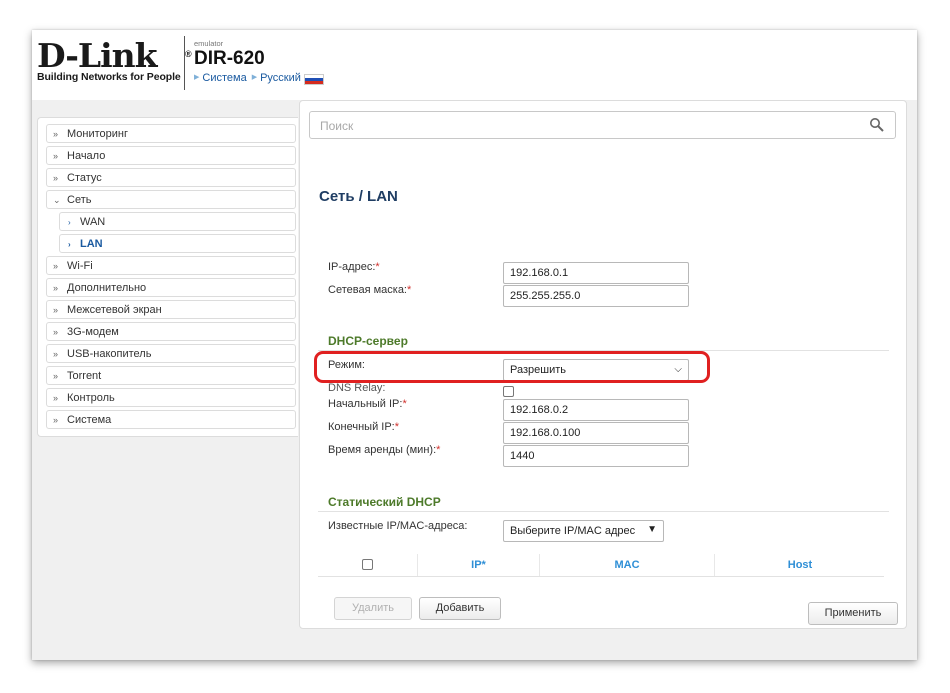 This screenshot has width=950, height=693. What do you see at coordinates (224, 78) in the screenshot?
I see `system-menu-link: Система` at bounding box center [224, 78].